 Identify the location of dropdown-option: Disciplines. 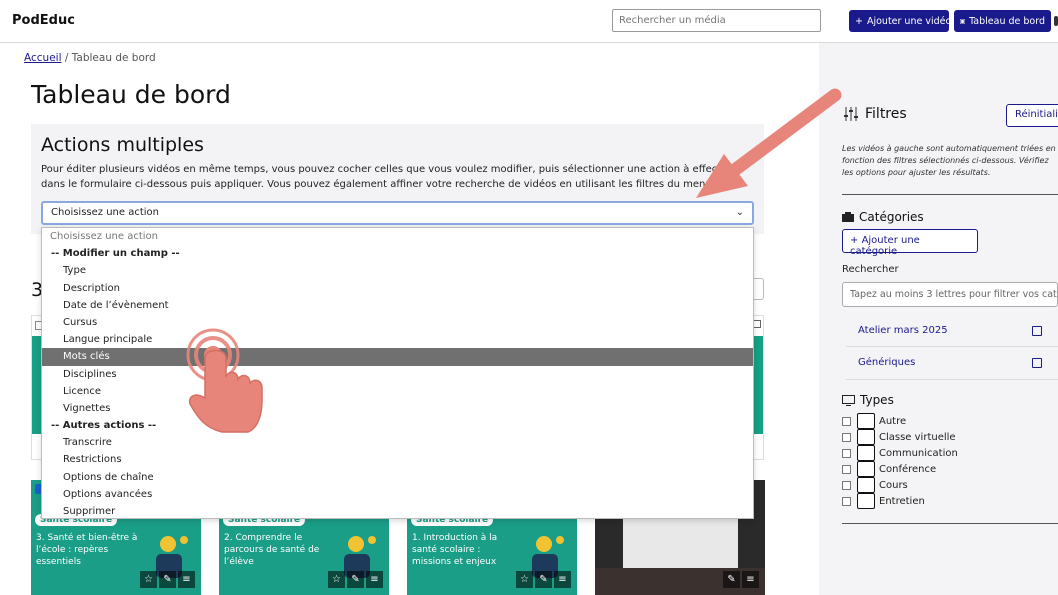
(397, 374).